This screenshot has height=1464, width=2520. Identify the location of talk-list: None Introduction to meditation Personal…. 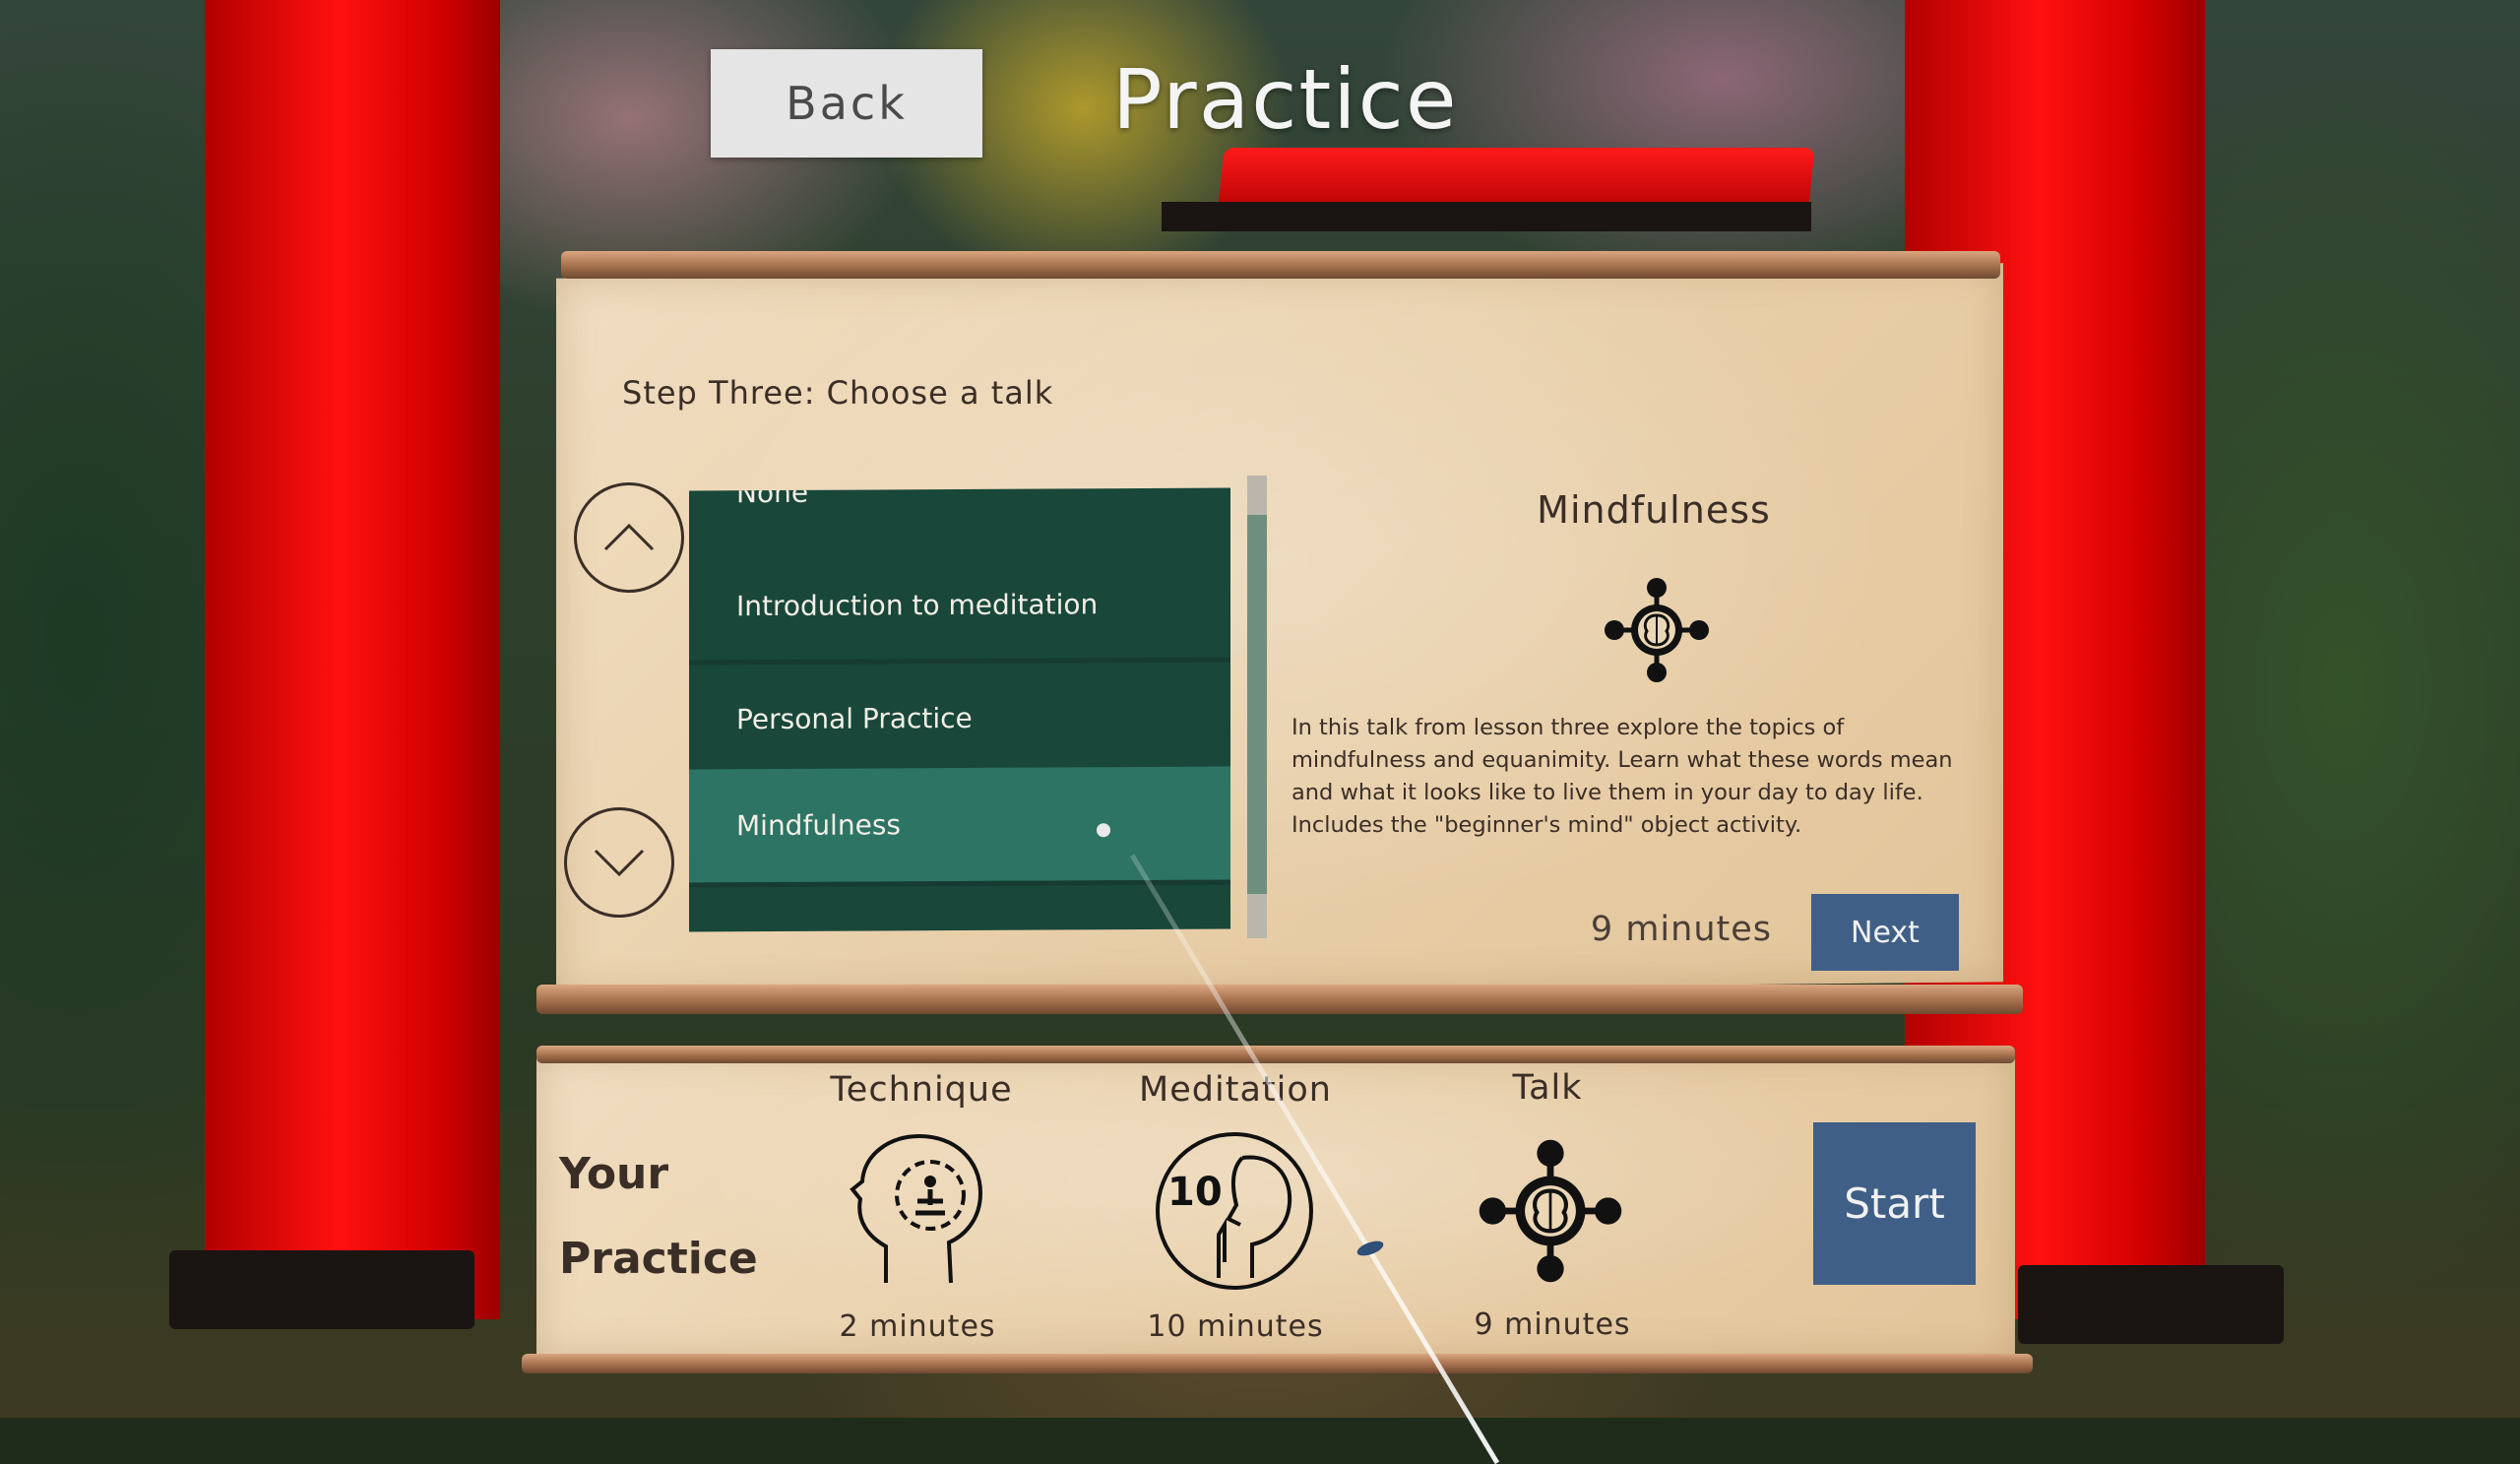
(959, 710).